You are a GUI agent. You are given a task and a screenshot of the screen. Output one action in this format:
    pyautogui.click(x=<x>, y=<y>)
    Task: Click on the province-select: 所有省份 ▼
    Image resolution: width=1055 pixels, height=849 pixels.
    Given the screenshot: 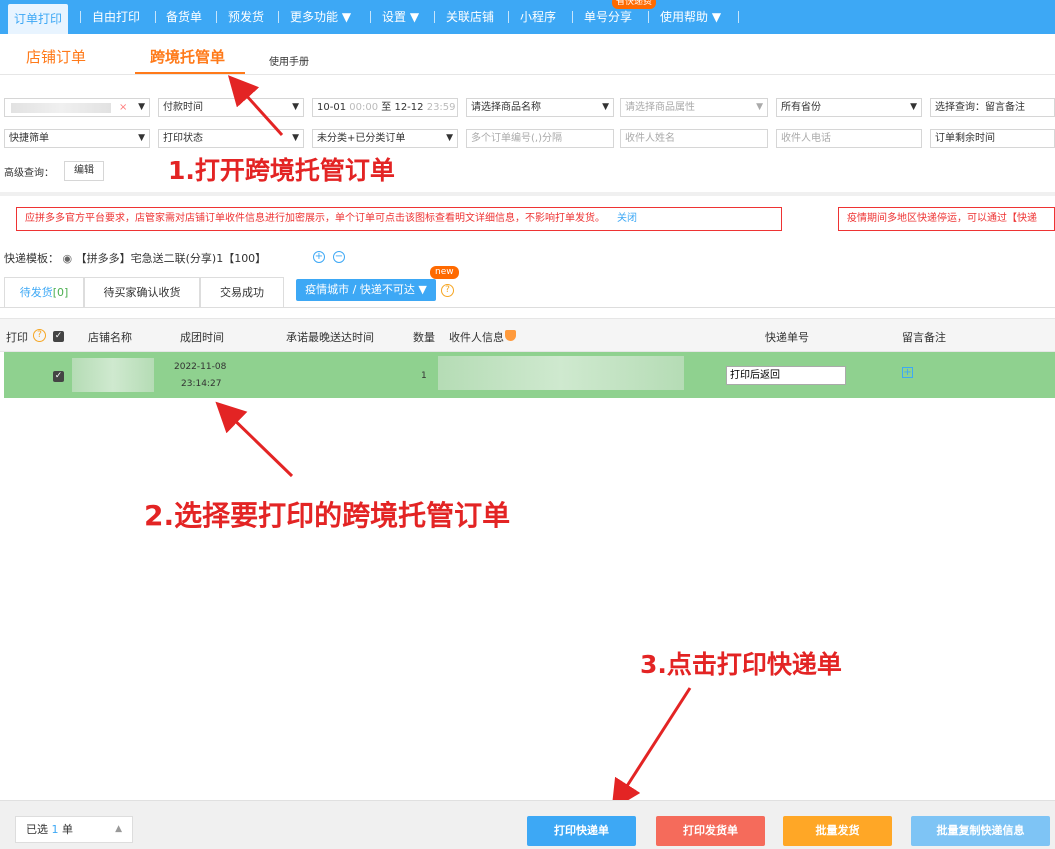 What is the action you would take?
    pyautogui.click(x=849, y=107)
    